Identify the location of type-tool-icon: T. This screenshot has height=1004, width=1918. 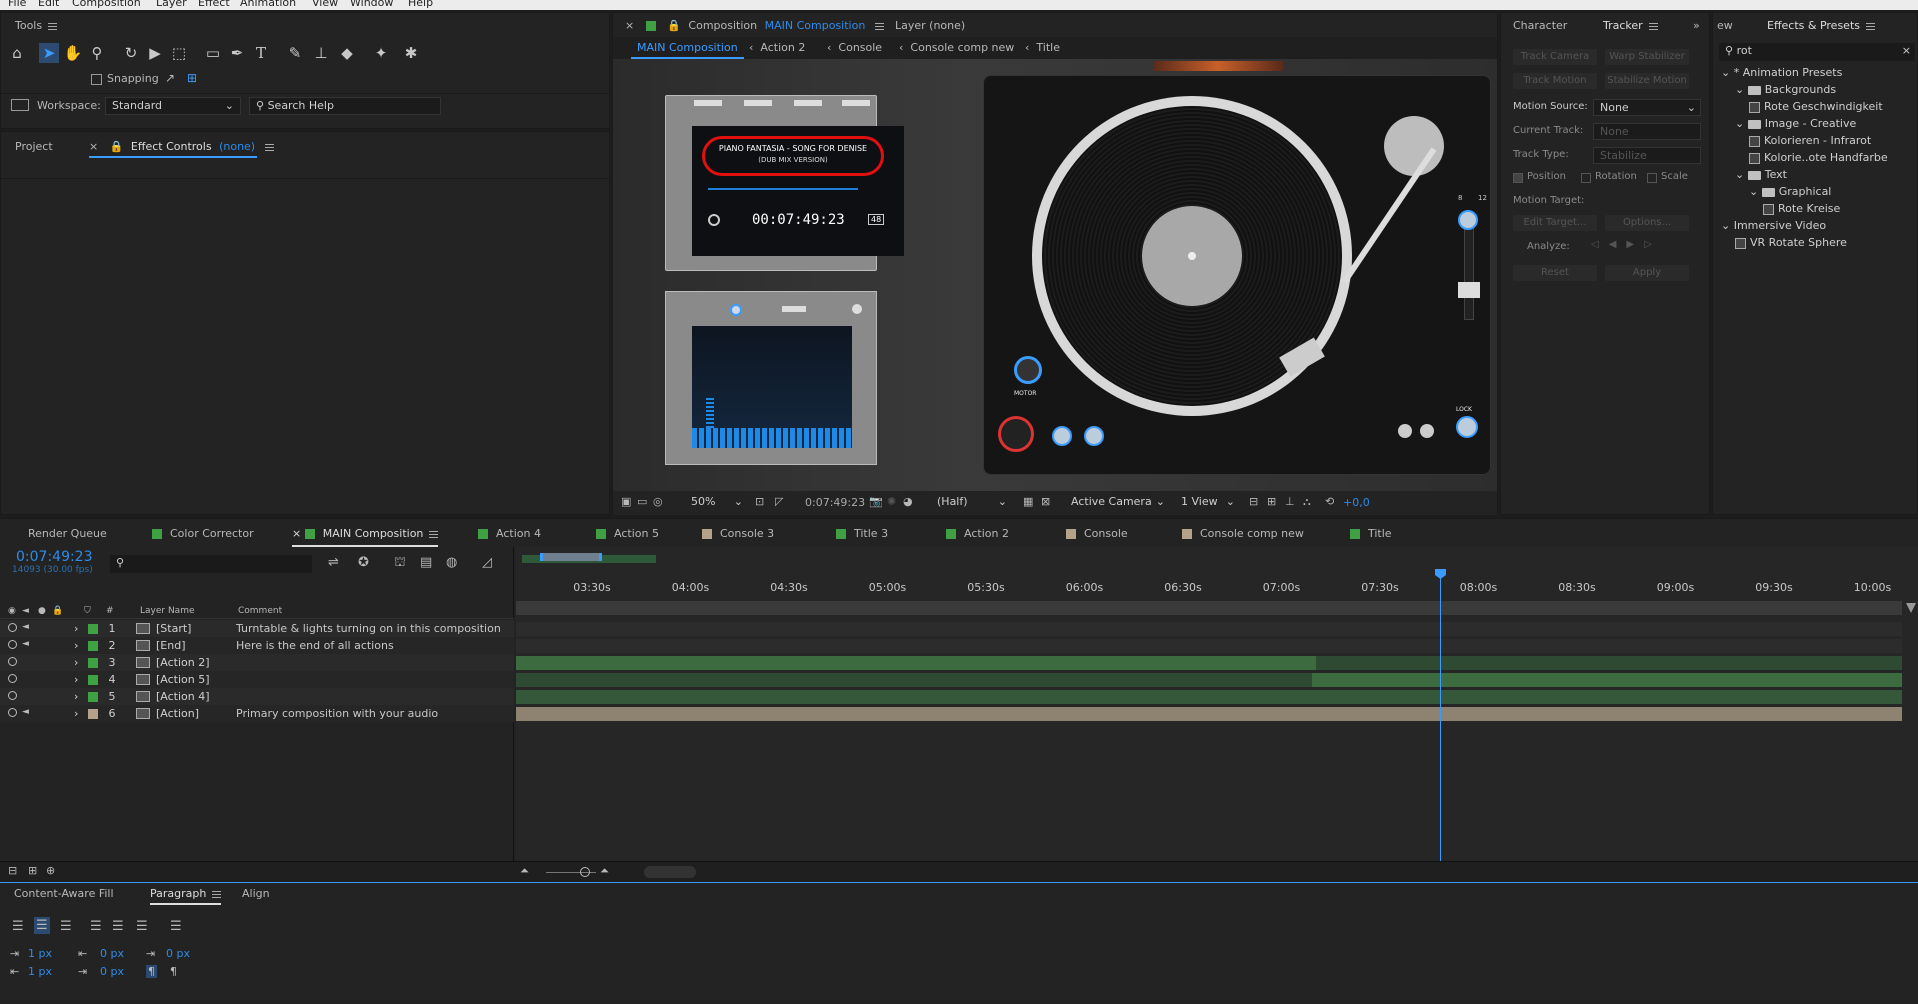
(261, 53).